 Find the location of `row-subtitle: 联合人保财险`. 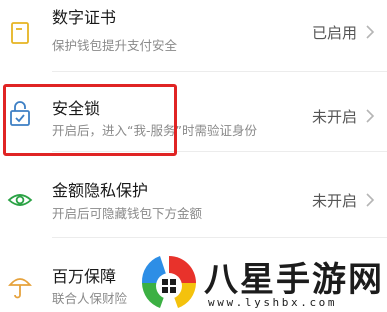

row-subtitle: 联合人保财险 is located at coordinates (90, 298).